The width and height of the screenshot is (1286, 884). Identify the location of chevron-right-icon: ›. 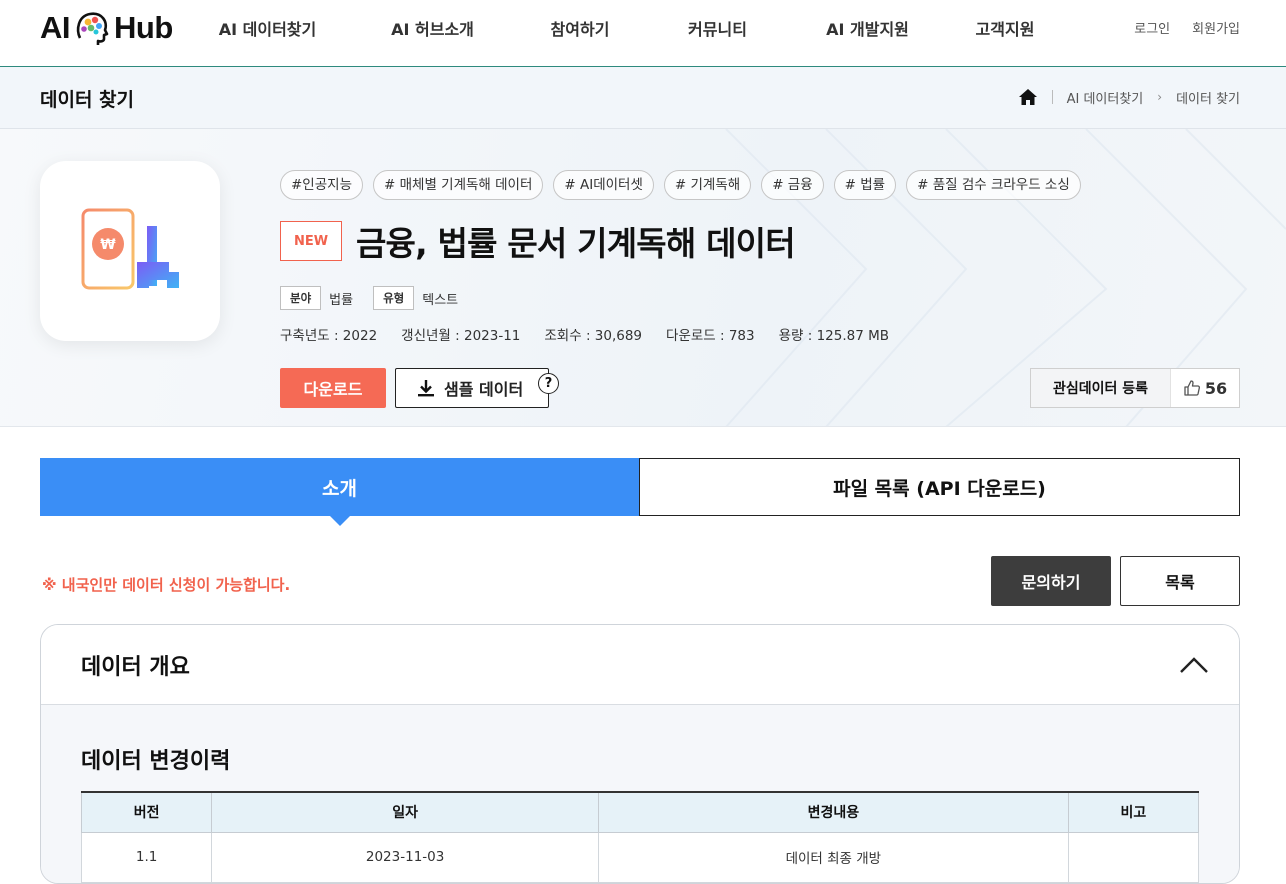
(1160, 97).